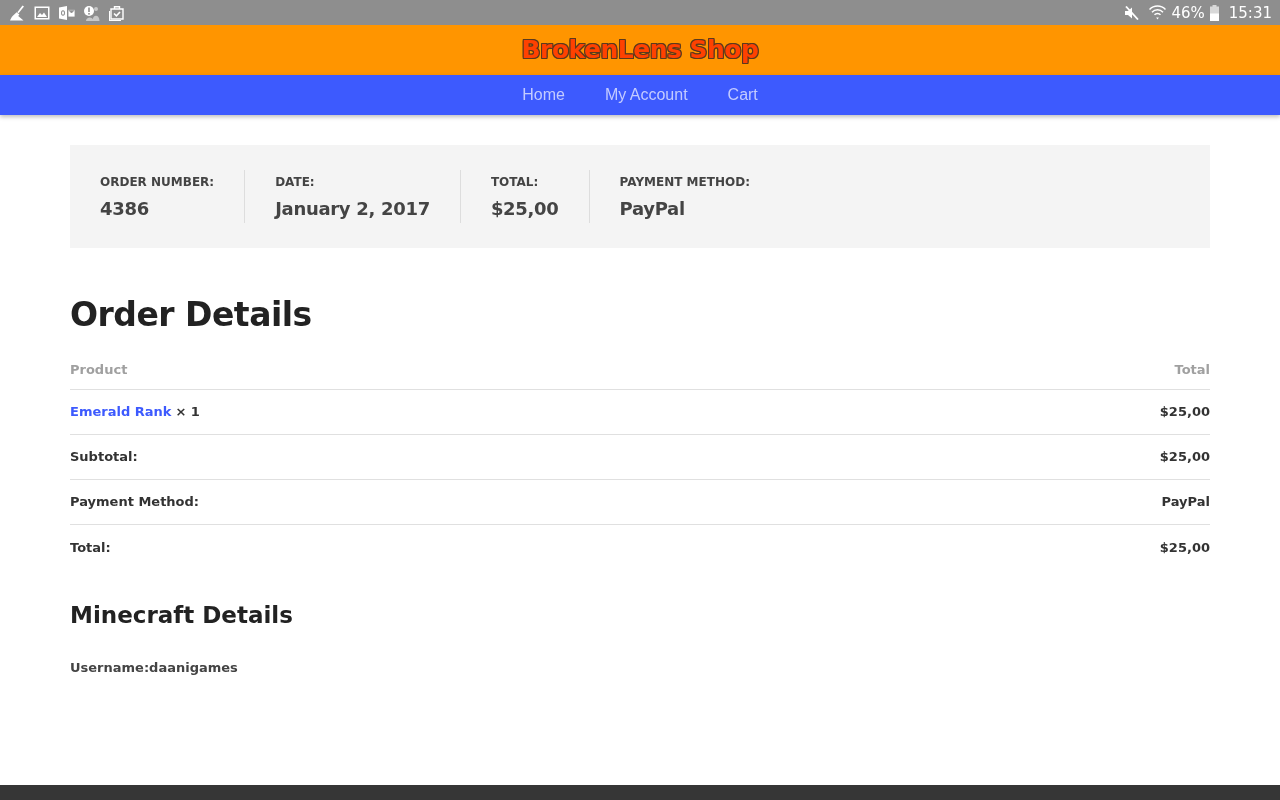 The height and width of the screenshot is (800, 1280). What do you see at coordinates (1250, 12) in the screenshot?
I see `clock-time: 15:31` at bounding box center [1250, 12].